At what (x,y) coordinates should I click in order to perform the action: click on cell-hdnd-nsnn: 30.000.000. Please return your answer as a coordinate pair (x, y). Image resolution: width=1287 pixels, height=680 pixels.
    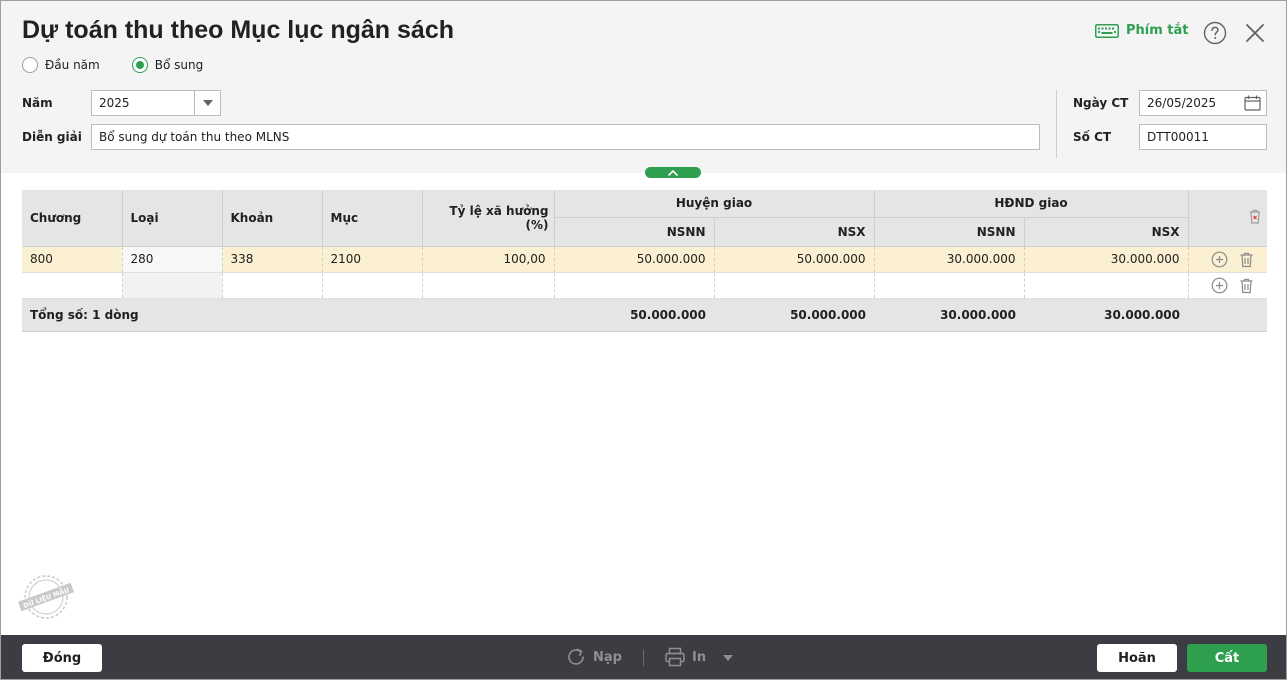
    Looking at the image, I should click on (949, 259).